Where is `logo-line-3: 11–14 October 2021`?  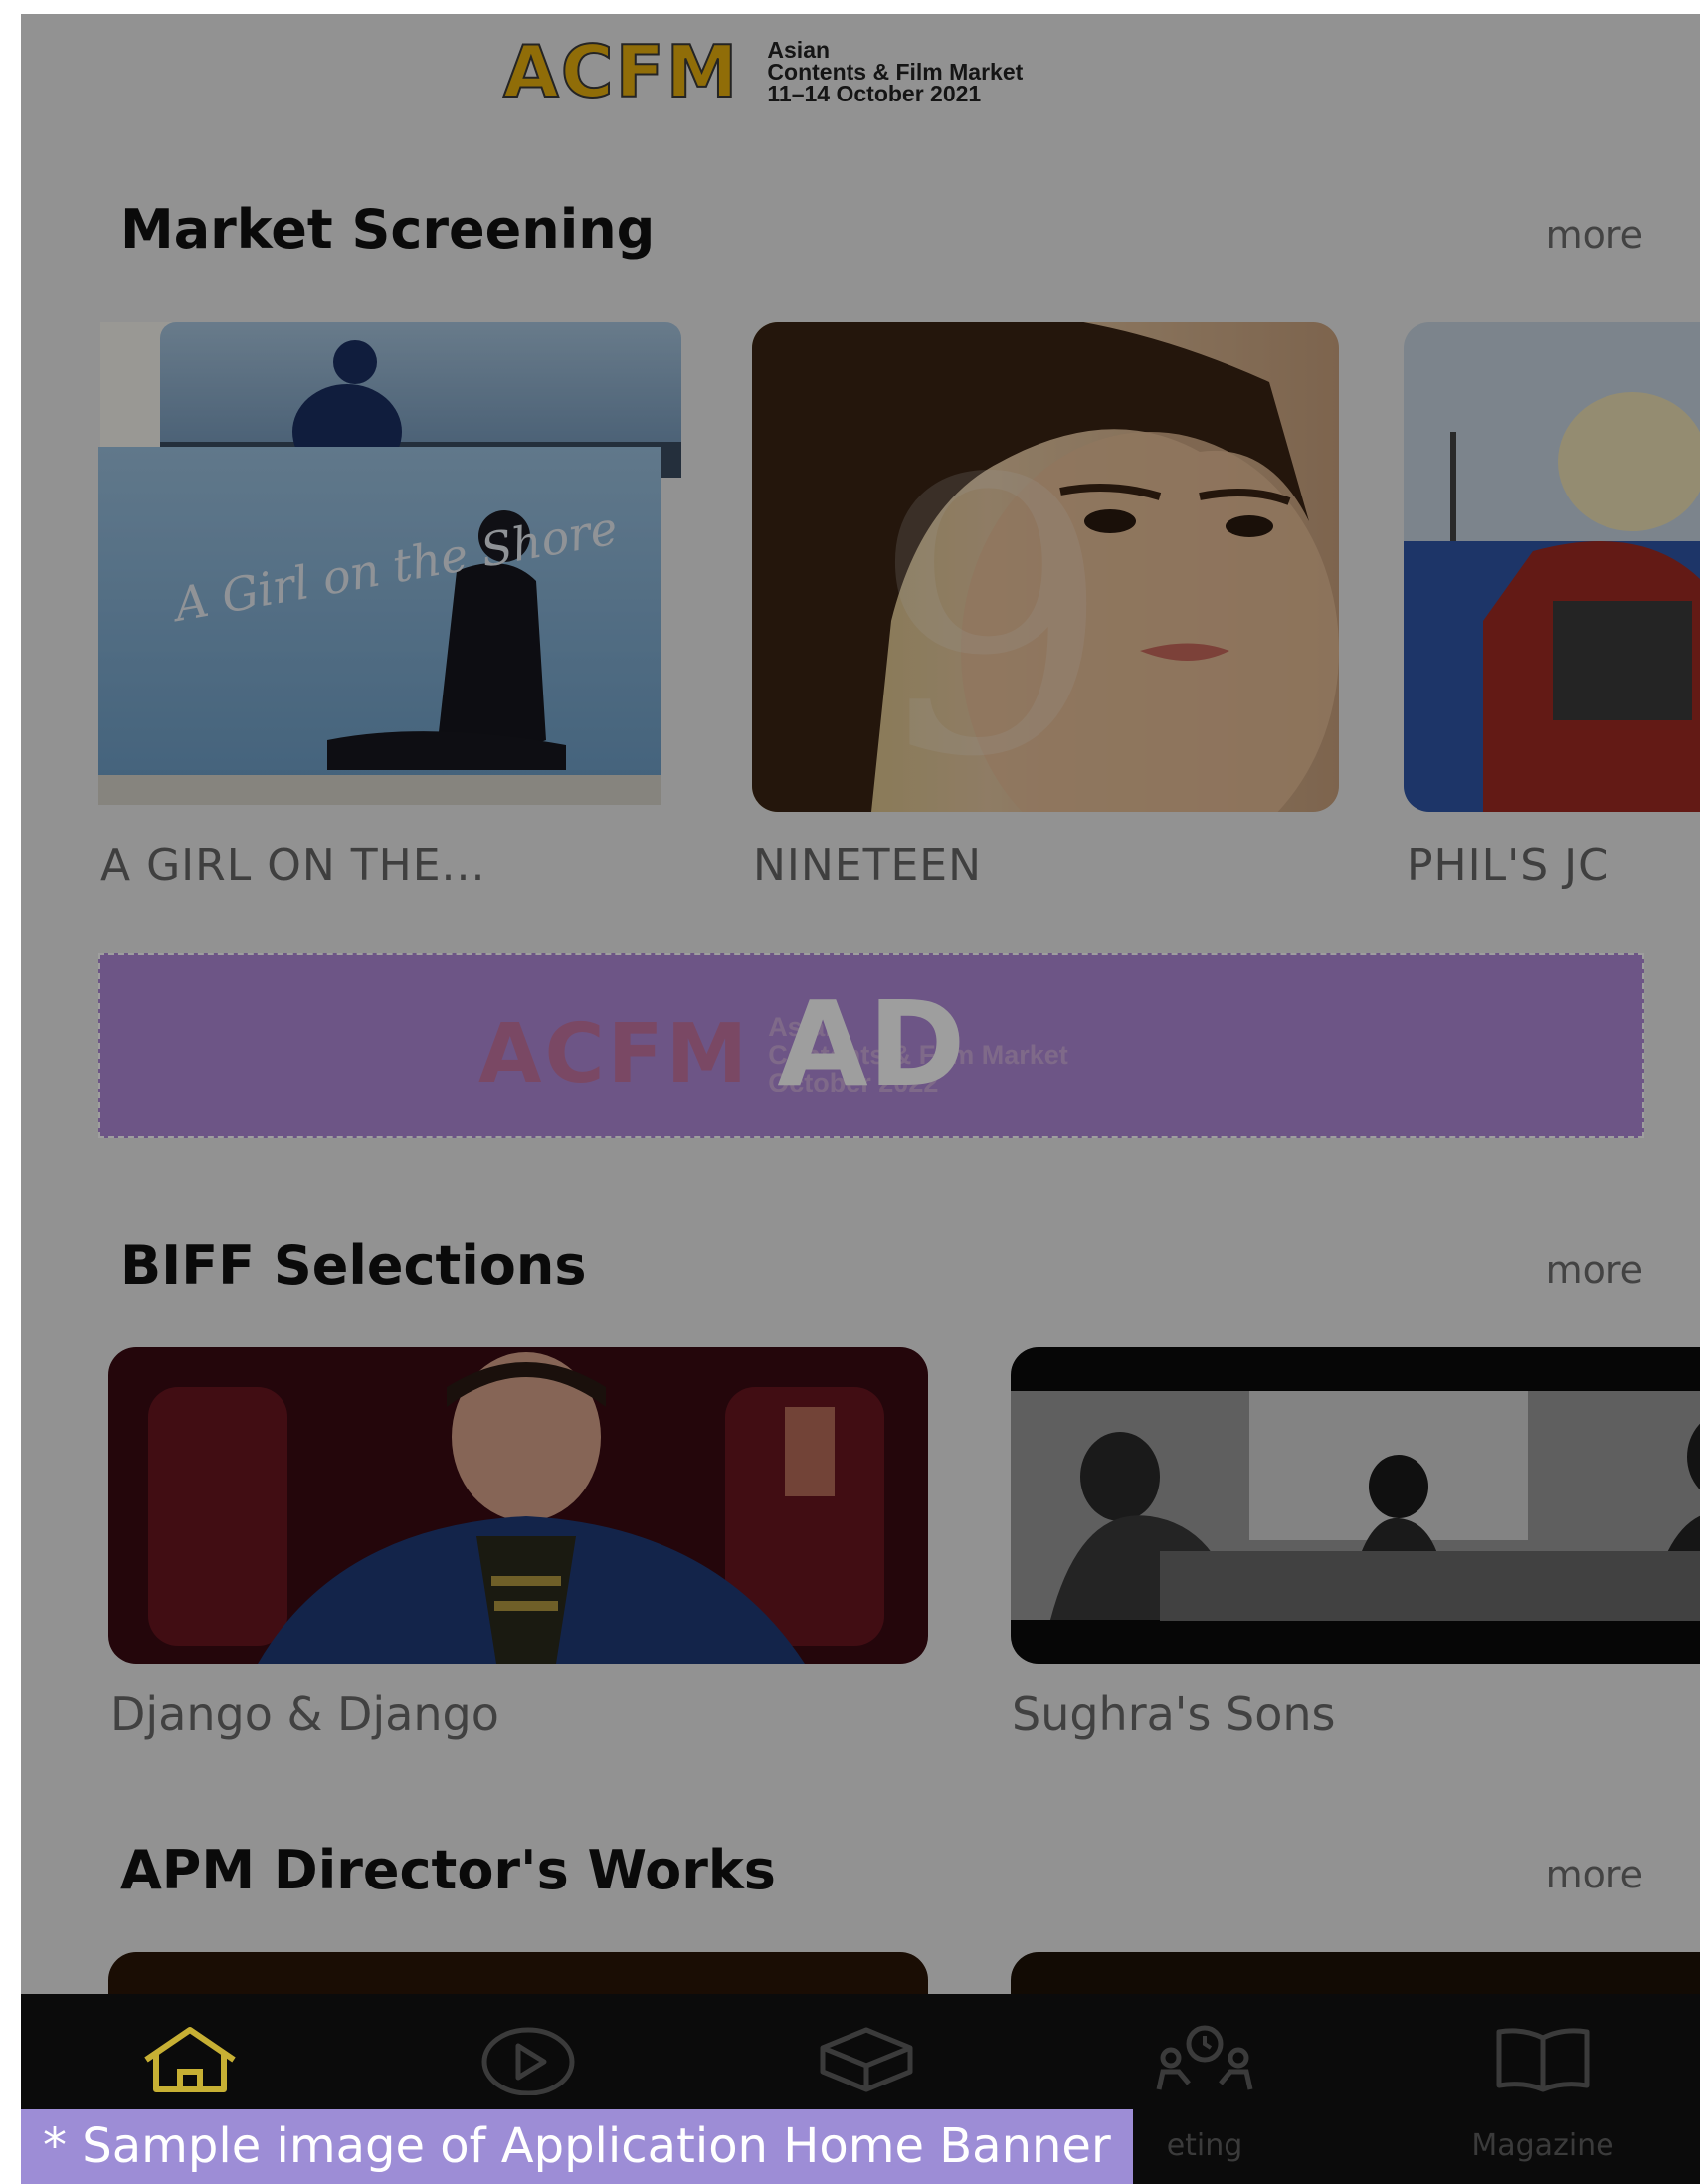
logo-line-3: 11–14 October 2021 is located at coordinates (875, 93).